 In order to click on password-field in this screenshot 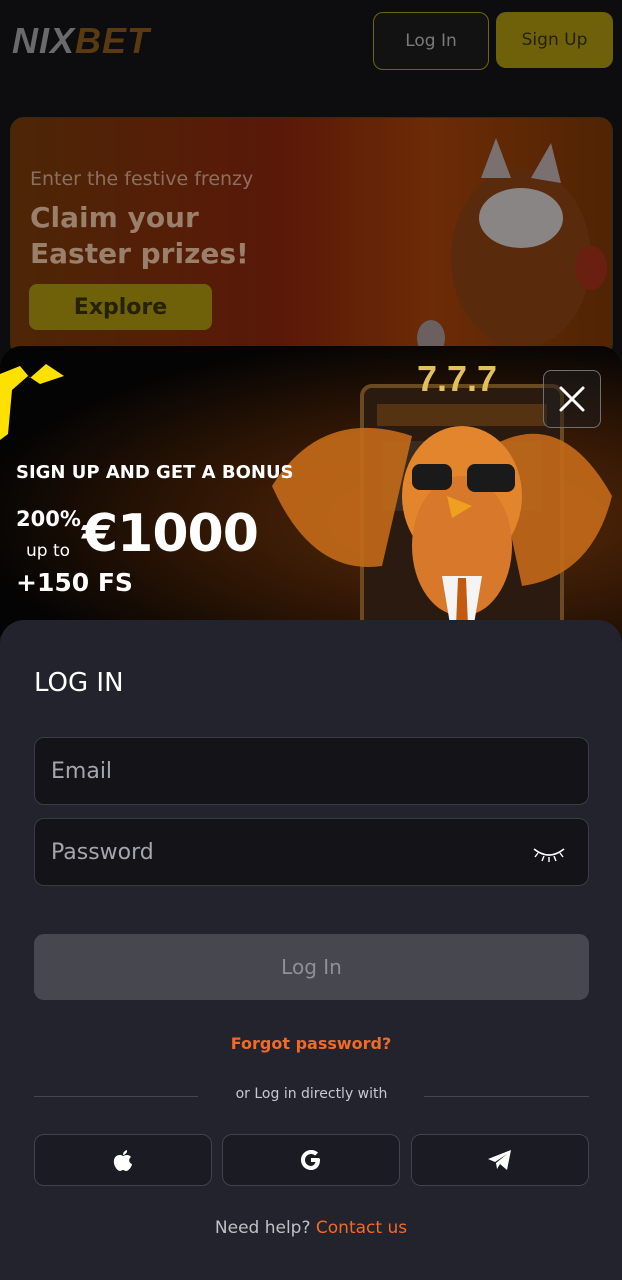, I will do `click(311, 852)`.